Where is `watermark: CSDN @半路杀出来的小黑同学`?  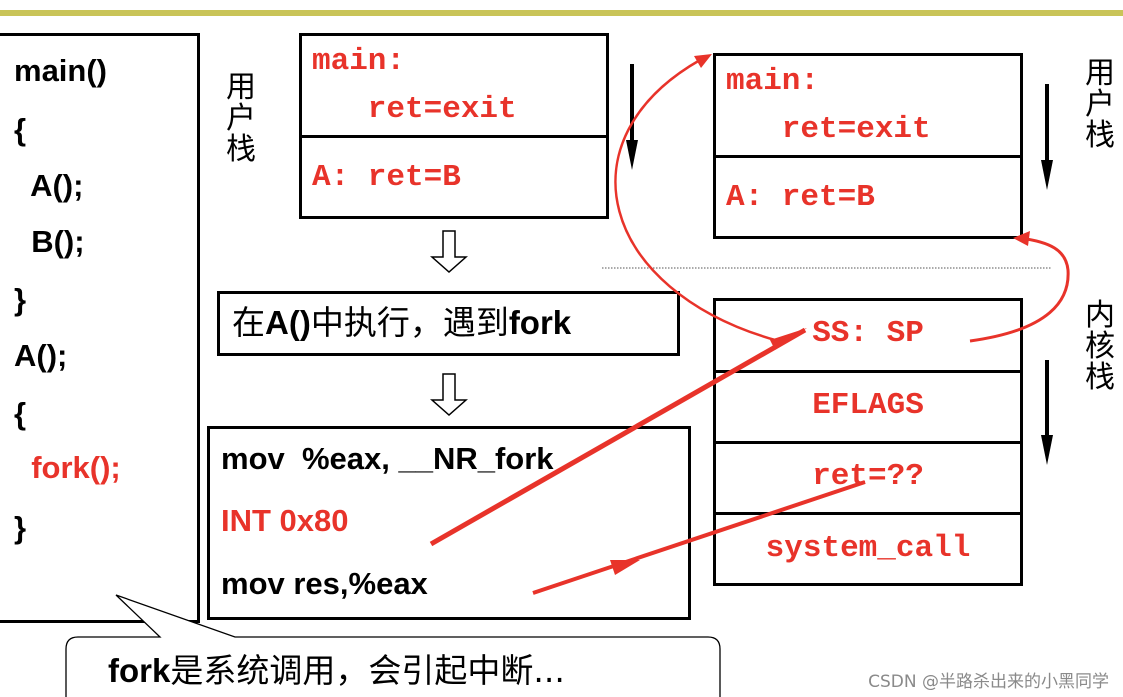 watermark: CSDN @半路杀出来的小黑同学 is located at coordinates (988, 682).